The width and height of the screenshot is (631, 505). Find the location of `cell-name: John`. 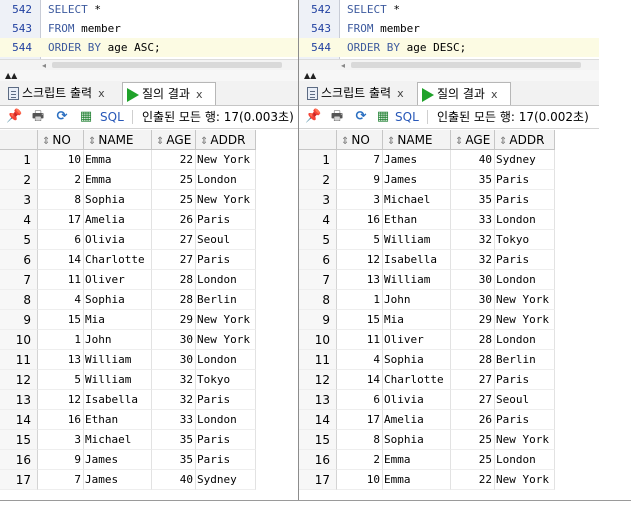

cell-name: John is located at coordinates (118, 340).